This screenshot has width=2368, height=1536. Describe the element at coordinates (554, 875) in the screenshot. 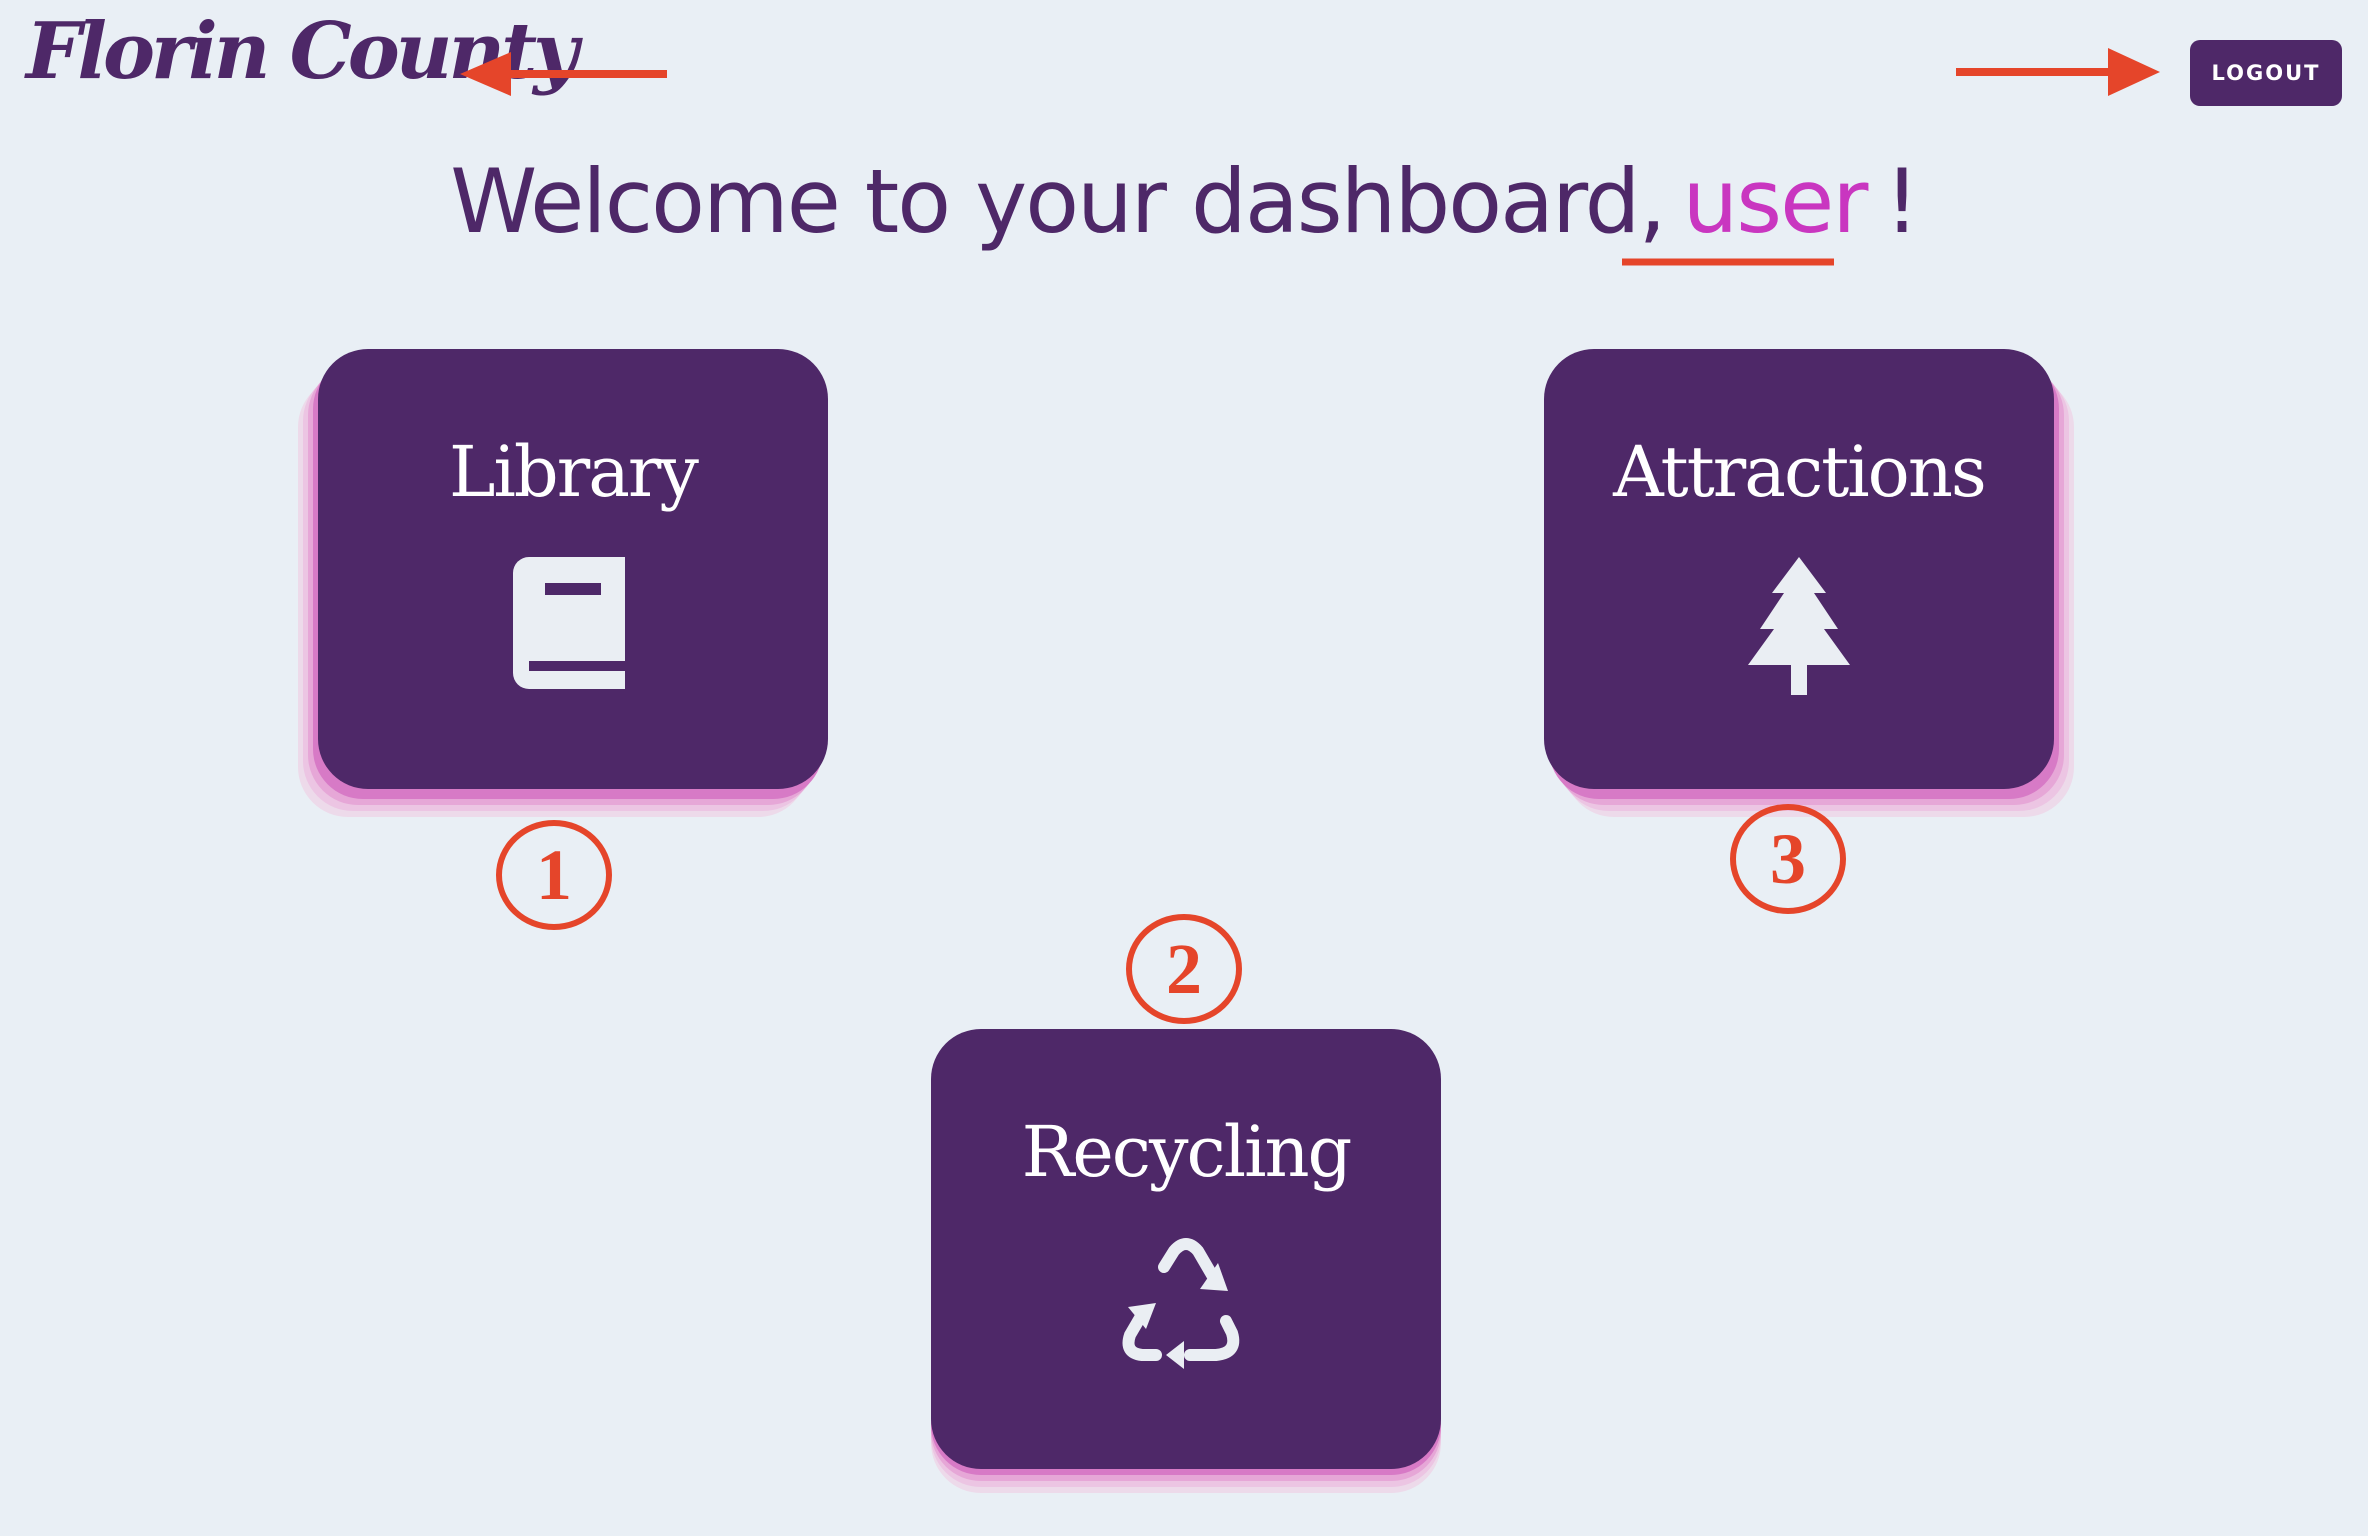

I see `annotation-badge-1: 1` at that location.